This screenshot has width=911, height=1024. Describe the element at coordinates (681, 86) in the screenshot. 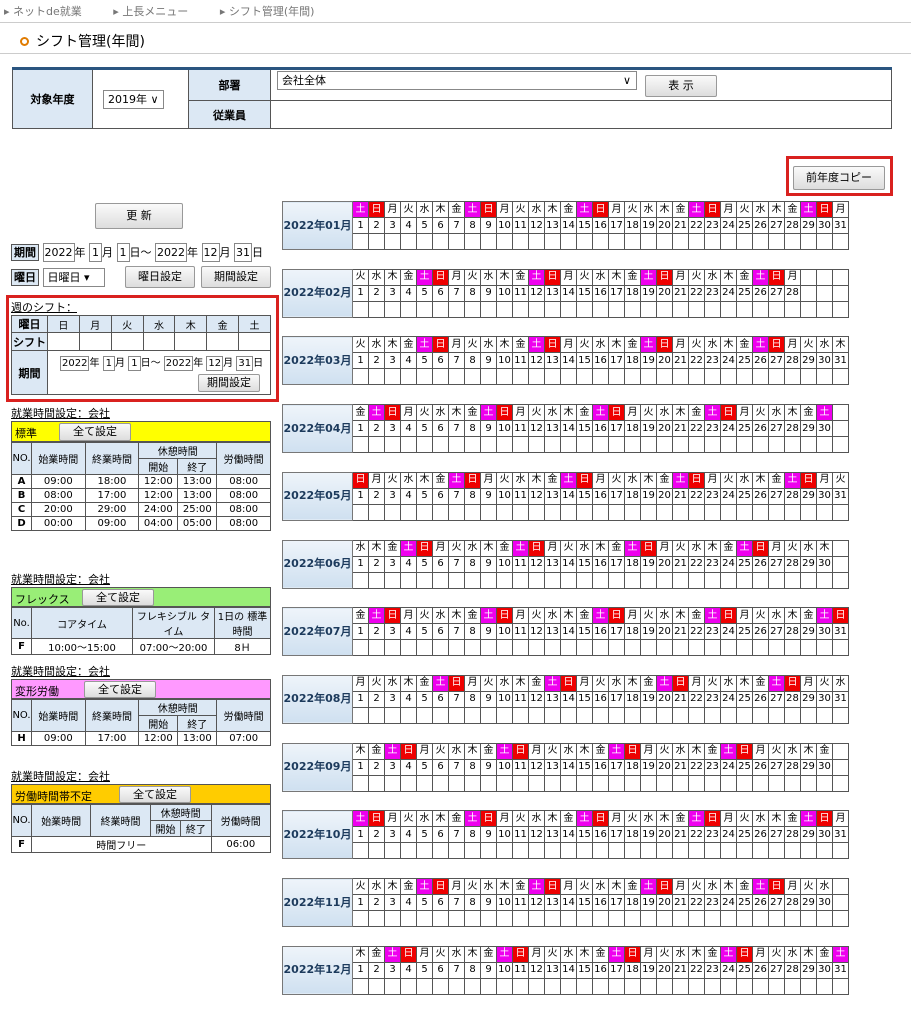

I see `show-button: 表 示` at that location.